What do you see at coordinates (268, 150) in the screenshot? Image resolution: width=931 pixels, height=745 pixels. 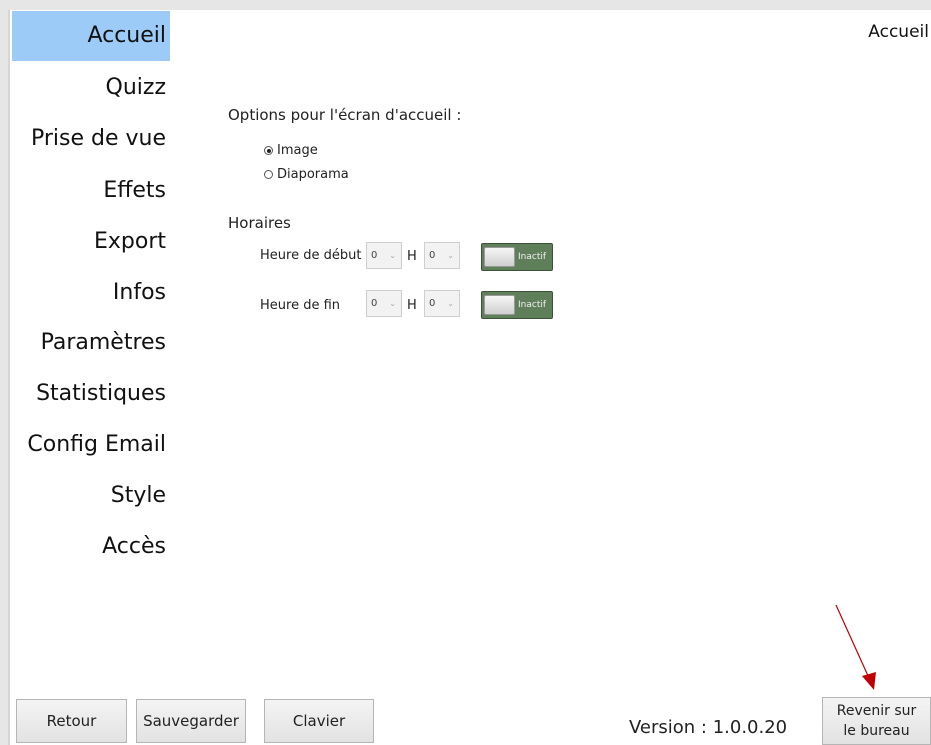 I see `radio-checked-icon` at bounding box center [268, 150].